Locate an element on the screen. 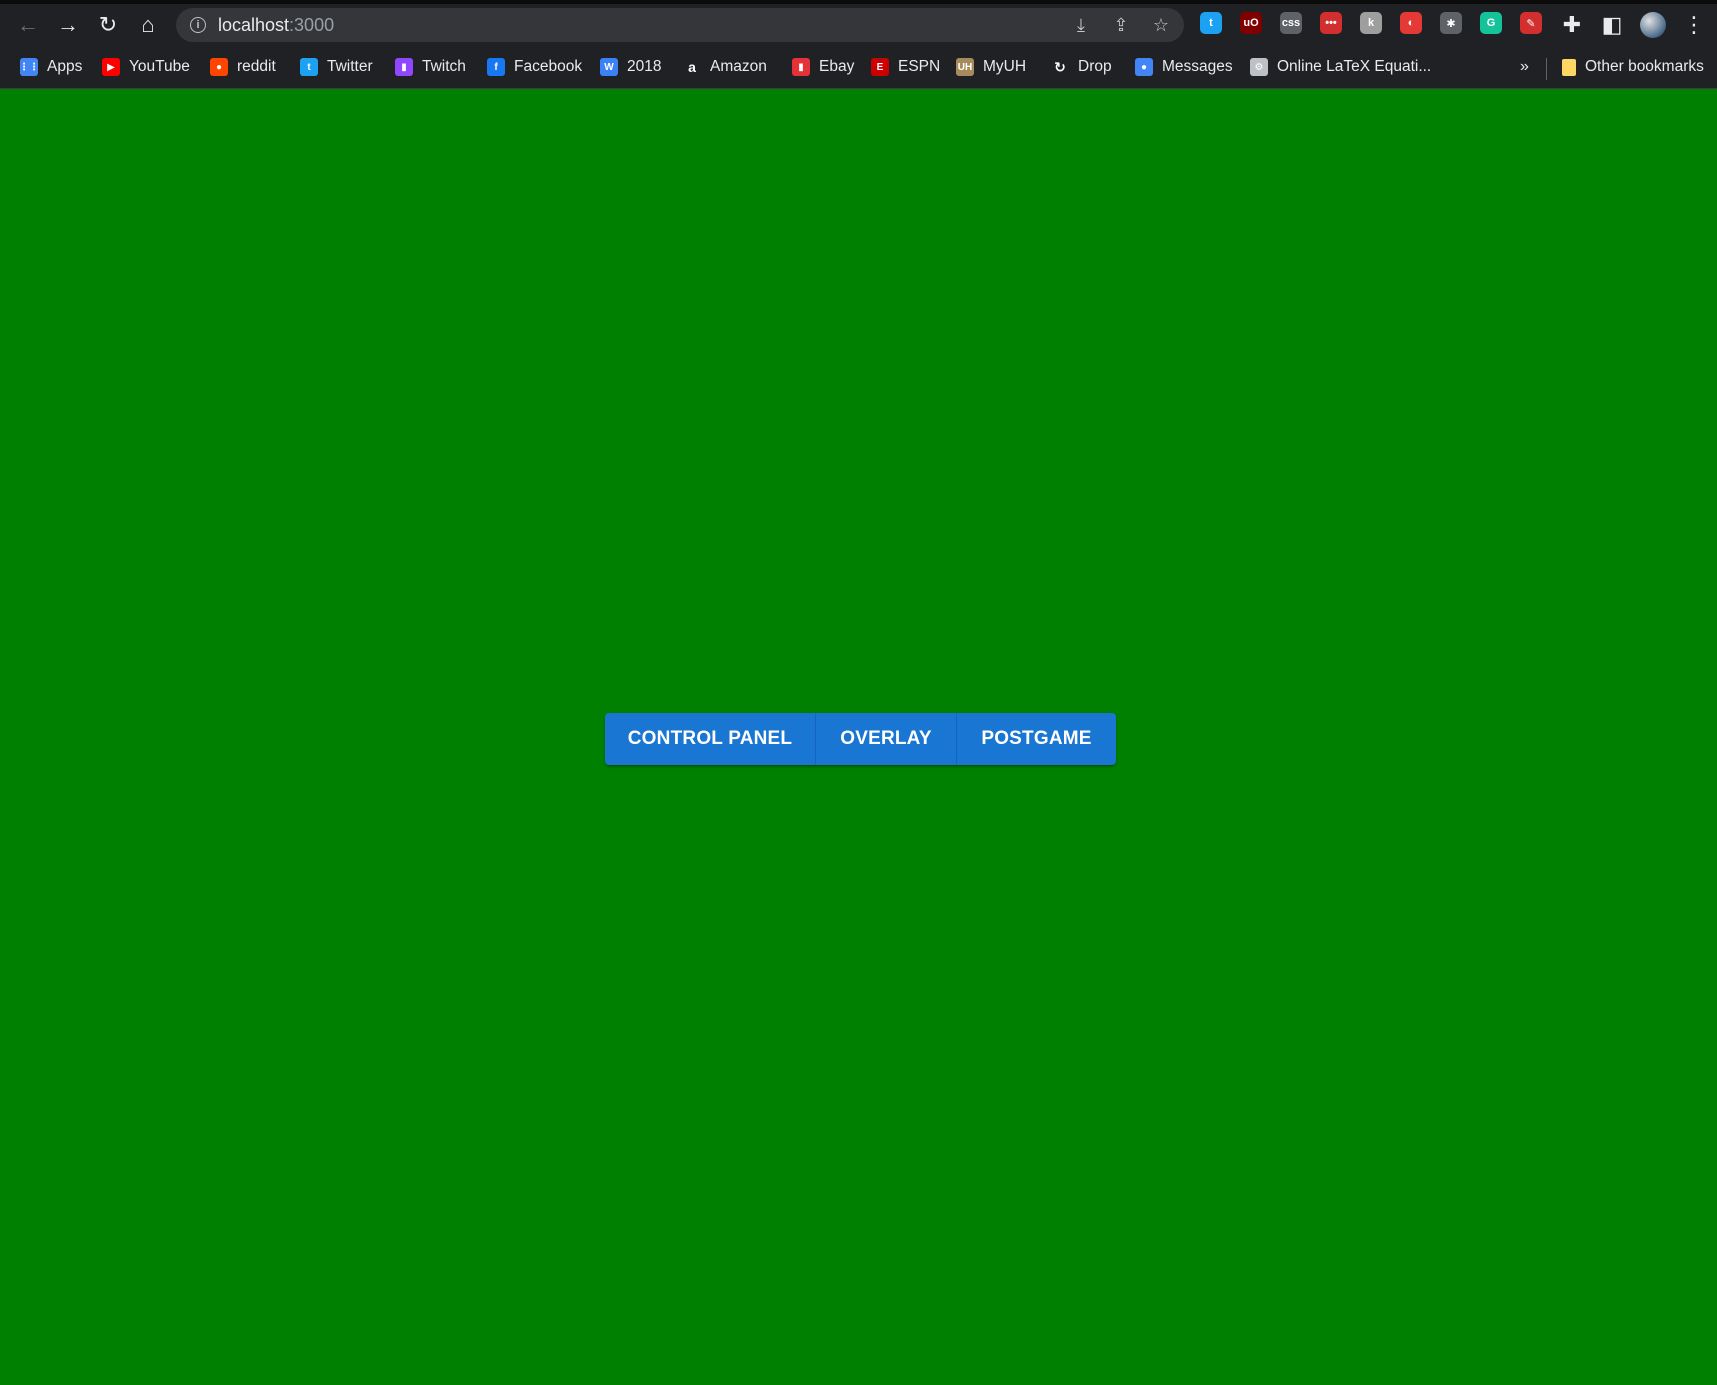  bookmark-espn: E ESPN is located at coordinates (905, 67).